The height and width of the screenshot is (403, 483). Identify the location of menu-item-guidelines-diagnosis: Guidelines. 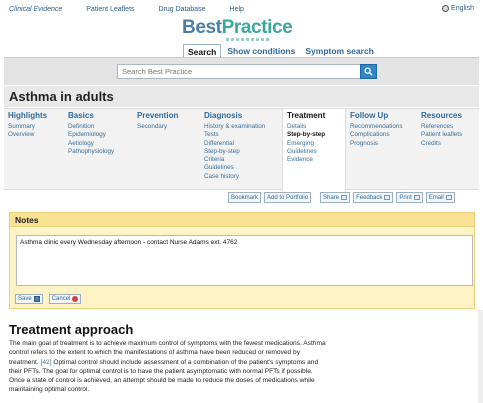
(234, 168).